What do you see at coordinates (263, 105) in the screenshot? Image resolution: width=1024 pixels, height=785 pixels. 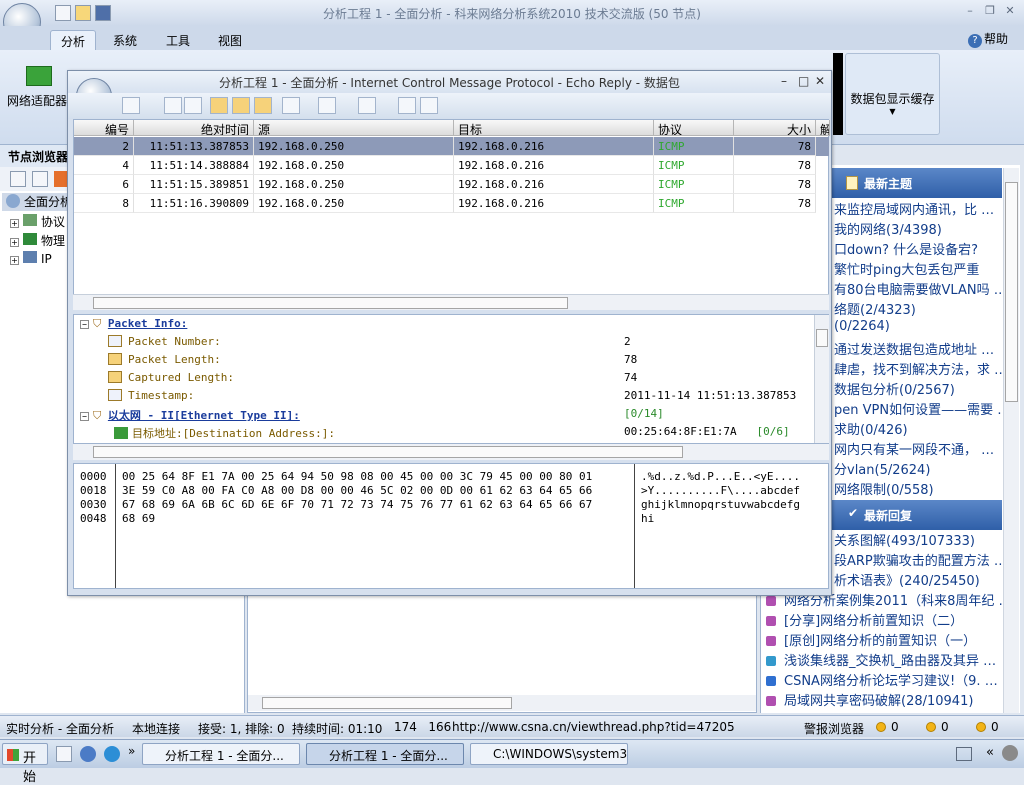 I see `hex-view-icon` at bounding box center [263, 105].